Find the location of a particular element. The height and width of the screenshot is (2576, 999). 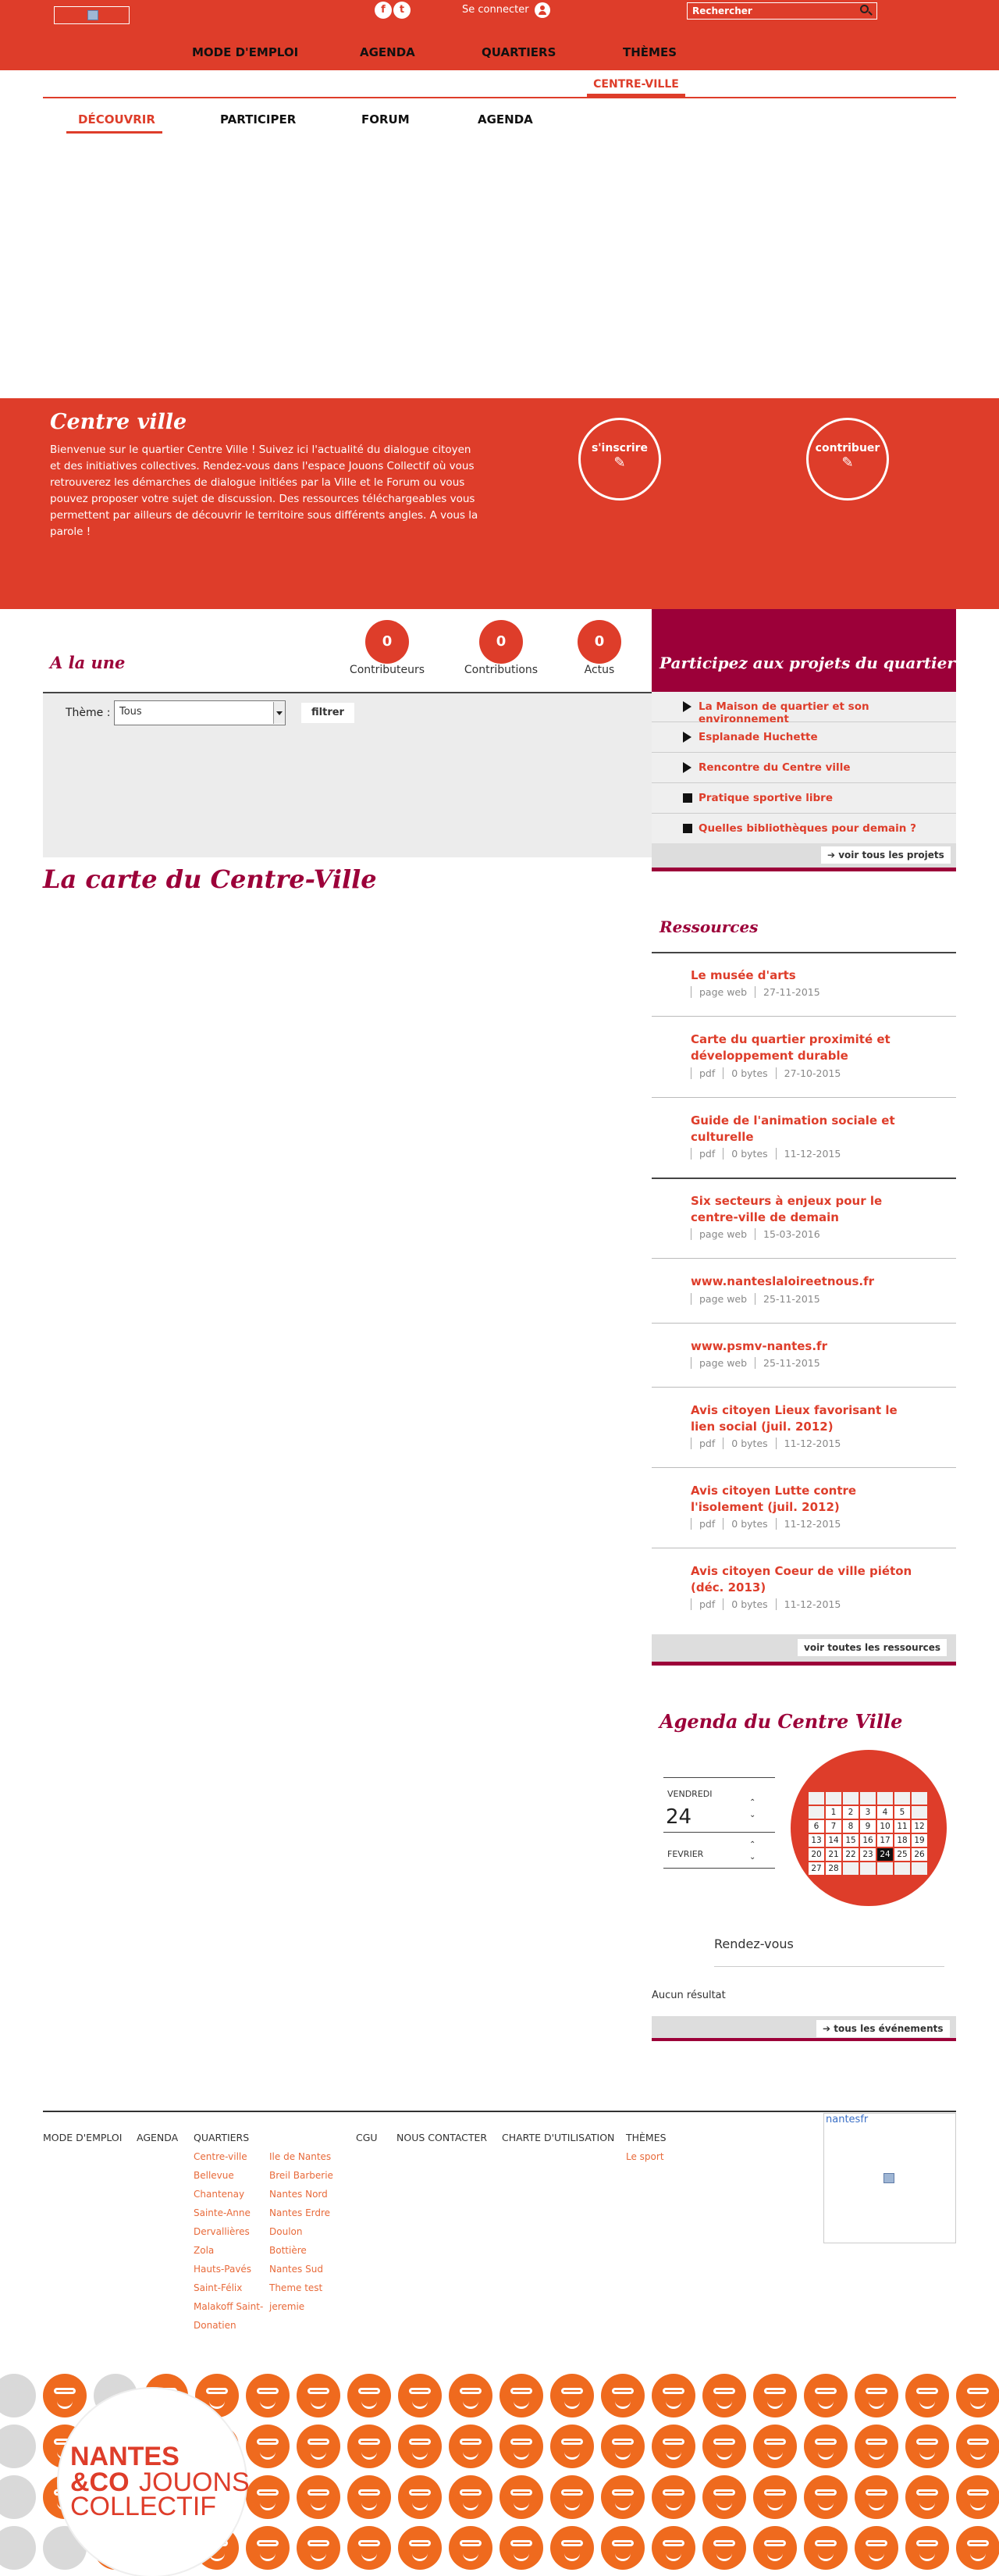

footer-quartier-link: Malakoff Saint- is located at coordinates (229, 2307).